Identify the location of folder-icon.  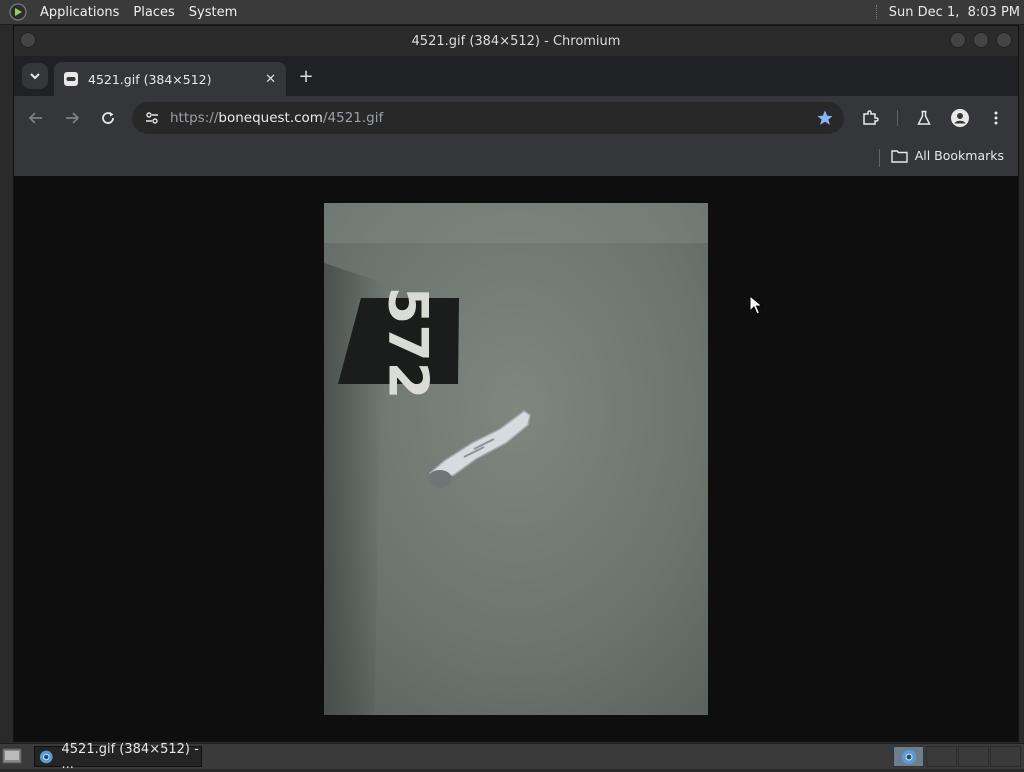
(899, 156).